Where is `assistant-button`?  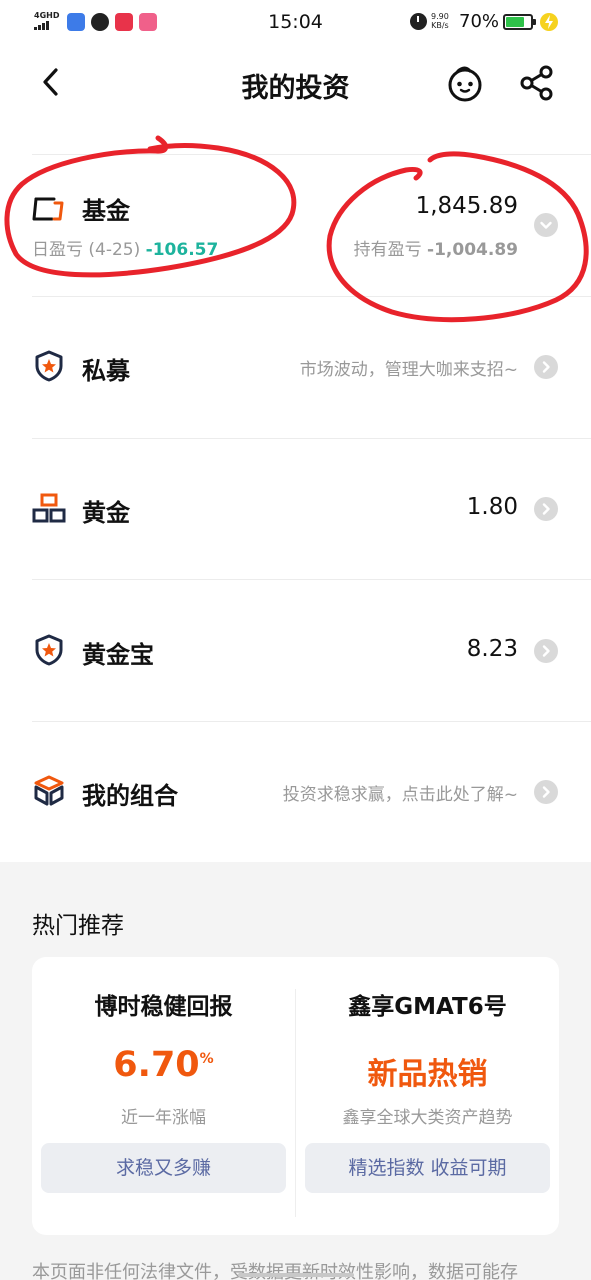
assistant-button is located at coordinates (465, 83).